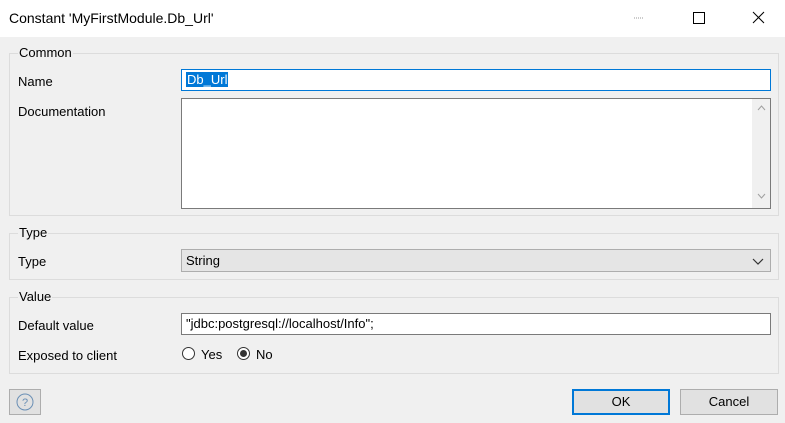 This screenshot has height=423, width=785. I want to click on close-button, so click(759, 18).